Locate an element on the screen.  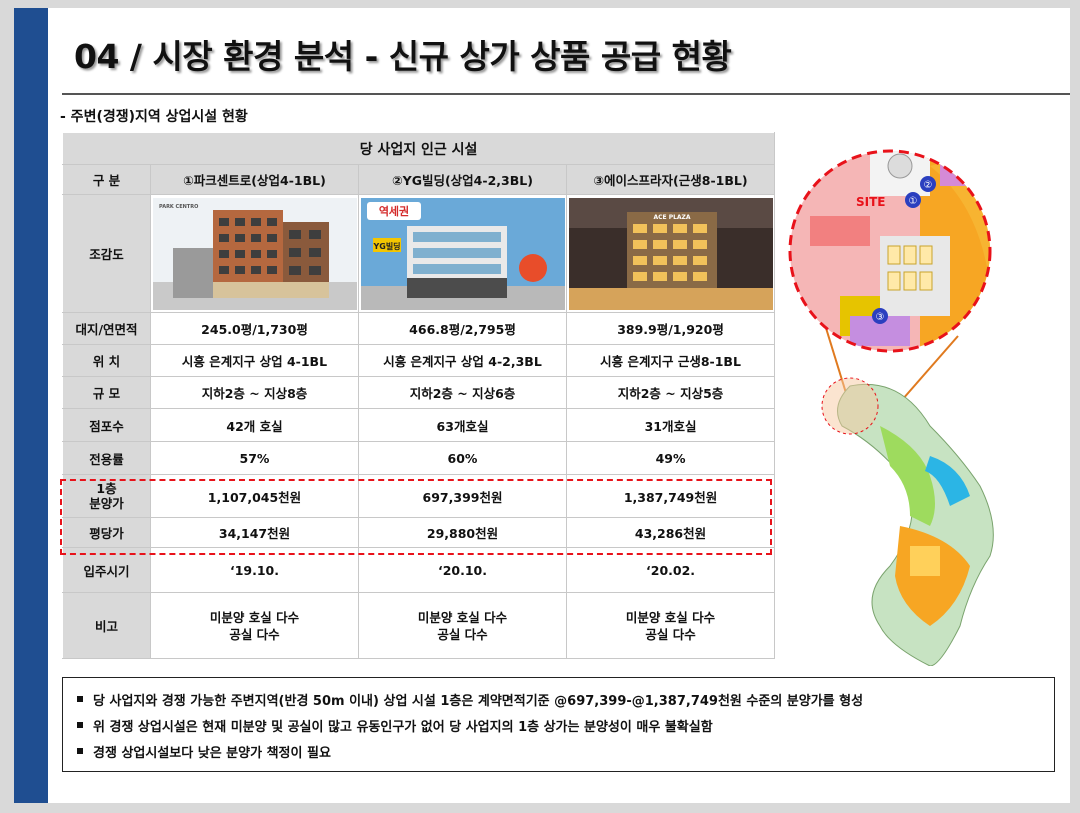
building-rendering-1: PARK CENTRO is located at coordinates (254, 253).